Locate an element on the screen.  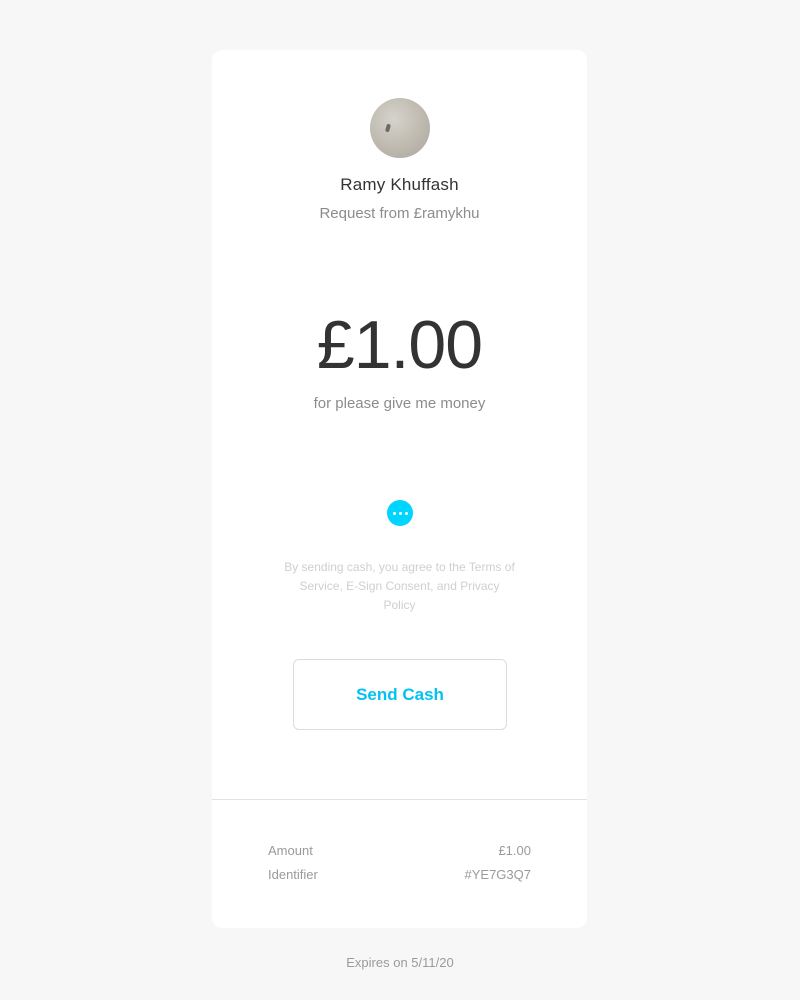
requester-name: Ramy Khuffash is located at coordinates (399, 184).